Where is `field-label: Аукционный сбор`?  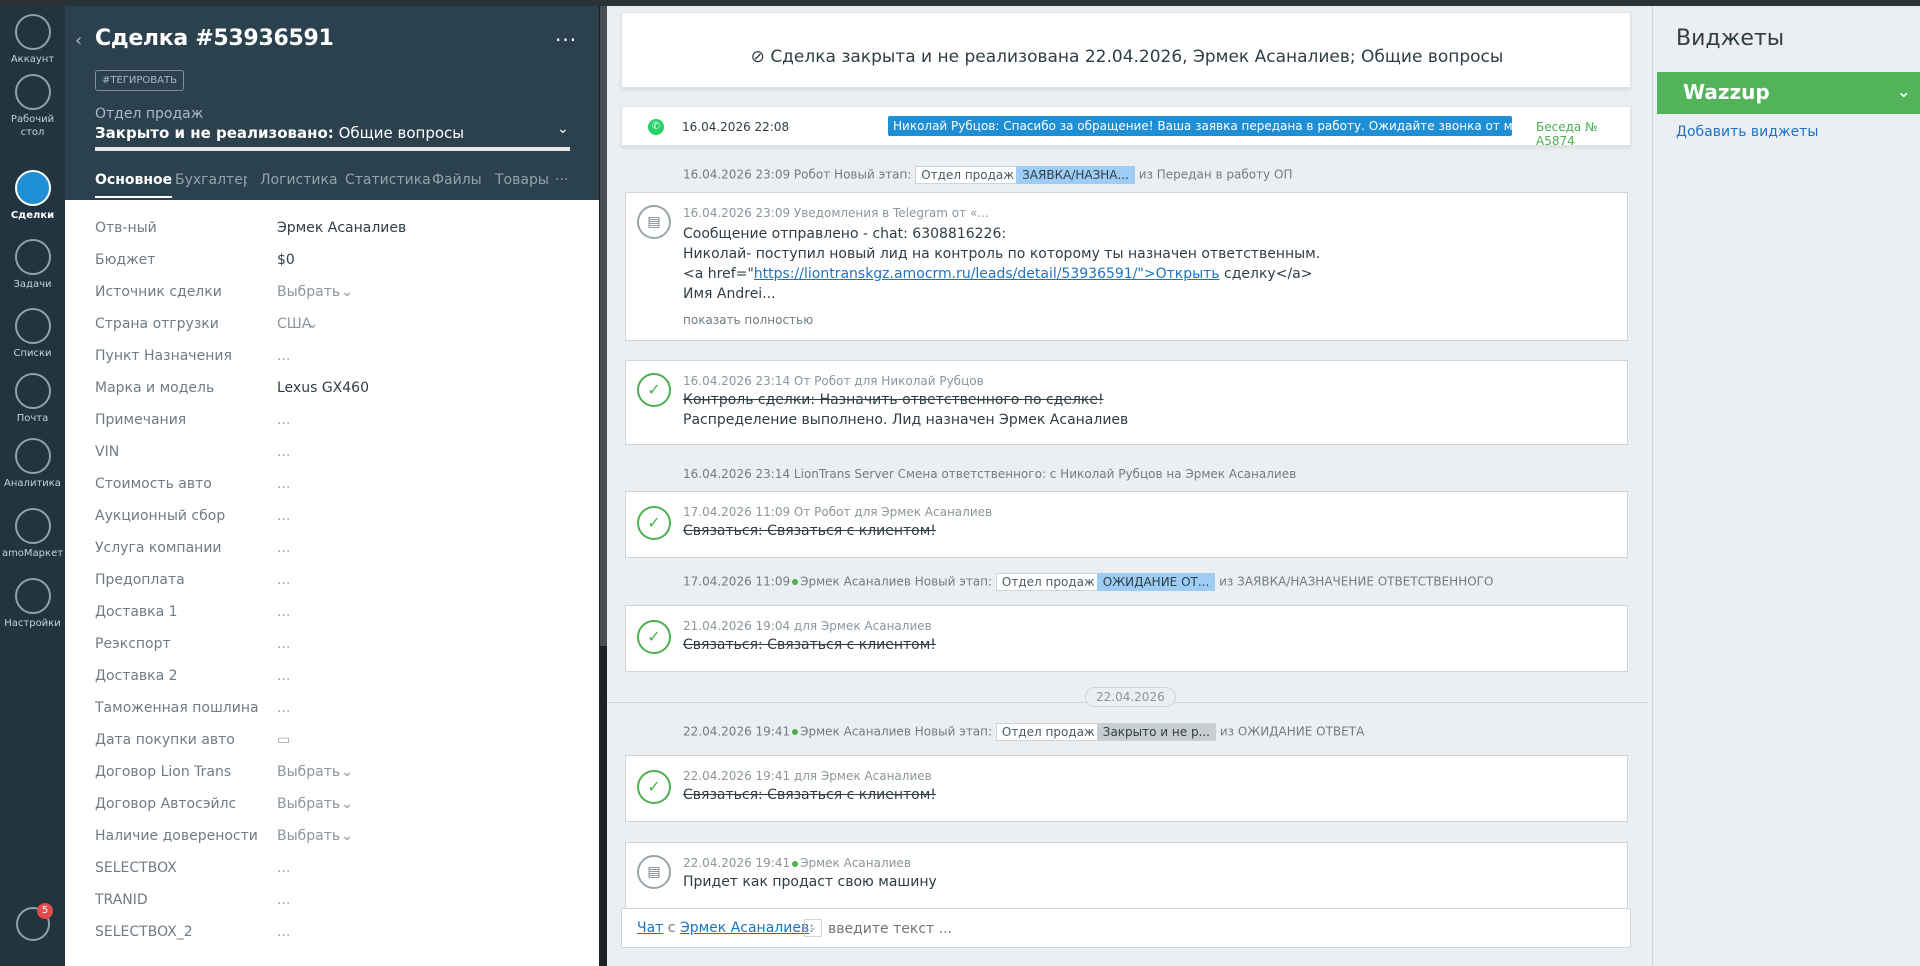 field-label: Аукционный сбор is located at coordinates (160, 516).